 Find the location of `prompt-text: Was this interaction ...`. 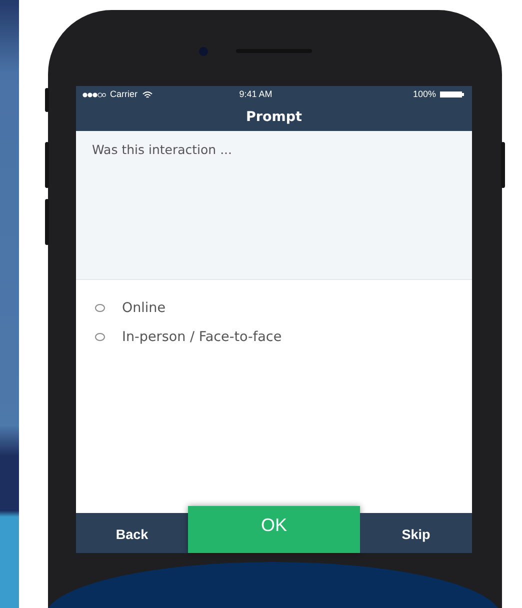

prompt-text: Was this interaction ... is located at coordinates (162, 150).